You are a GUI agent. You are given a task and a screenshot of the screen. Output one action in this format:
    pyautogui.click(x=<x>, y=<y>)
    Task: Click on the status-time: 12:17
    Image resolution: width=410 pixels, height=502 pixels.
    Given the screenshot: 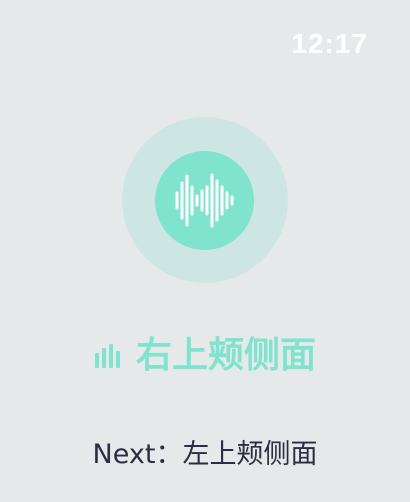 What is the action you would take?
    pyautogui.click(x=329, y=43)
    